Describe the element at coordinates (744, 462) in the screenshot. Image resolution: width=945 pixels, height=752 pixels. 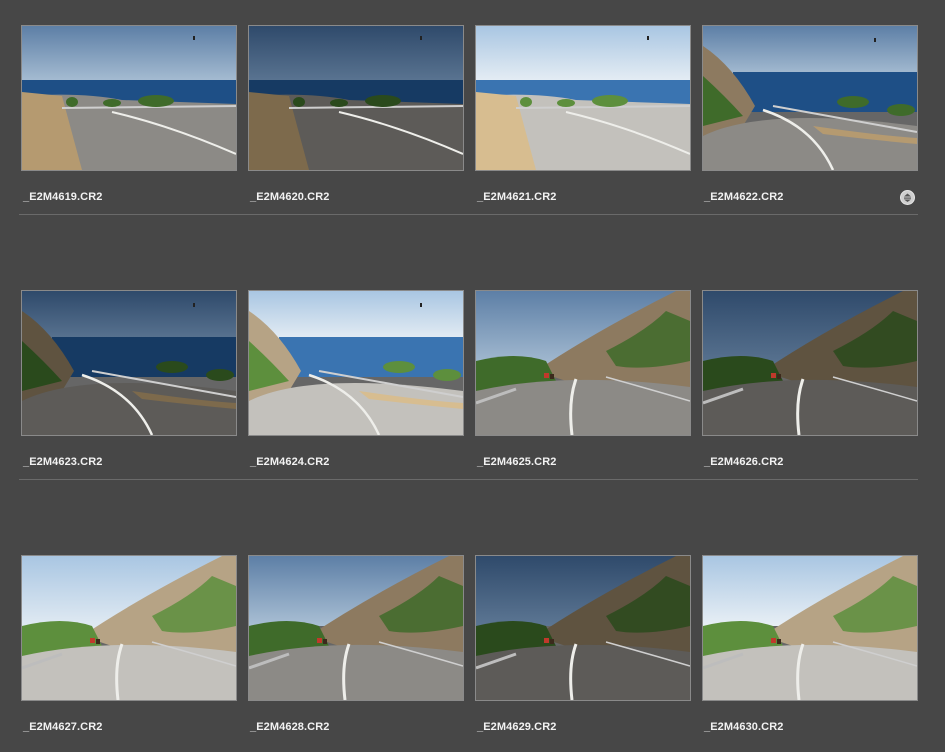
I see `thumbnail-filename: _E2M4626.CR2` at that location.